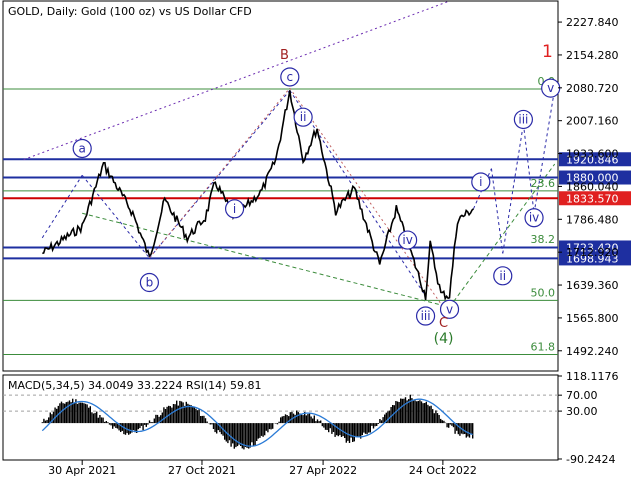  Describe the element at coordinates (592, 154) in the screenshot. I see `y-tick-label: 1933.600` at that location.